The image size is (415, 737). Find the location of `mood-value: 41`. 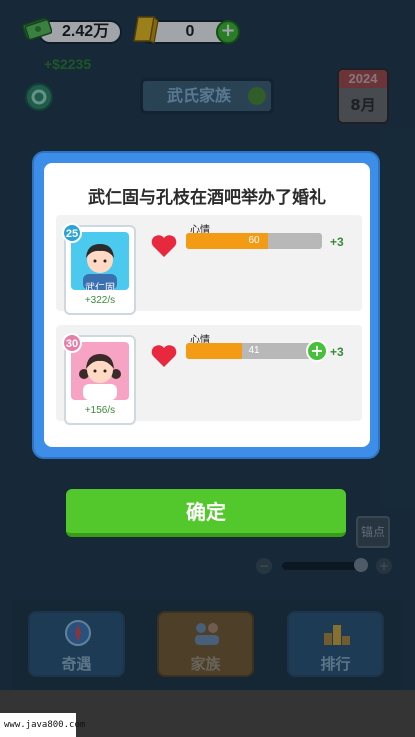

mood-value: 41 is located at coordinates (254, 350).